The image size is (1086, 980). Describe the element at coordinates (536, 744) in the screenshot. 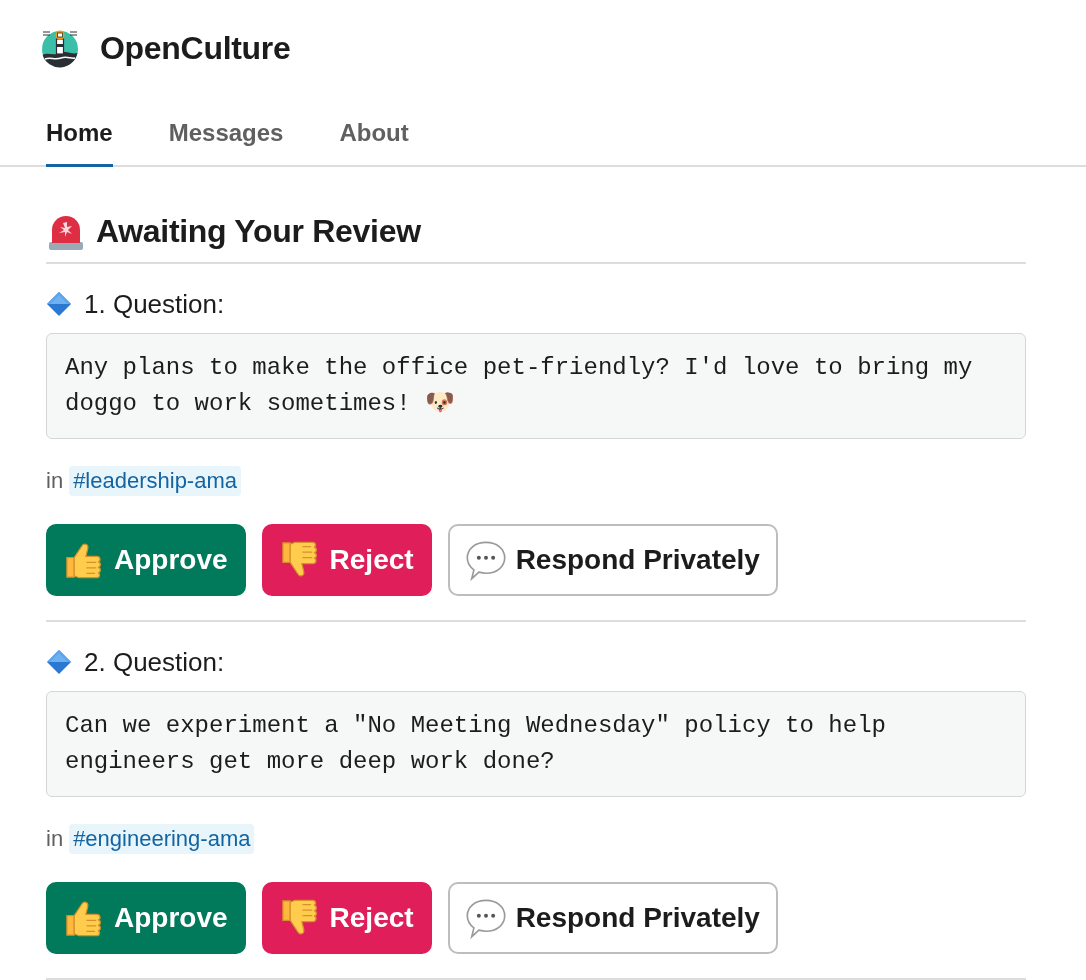

I see `question-quote: Can we experiment a "No Meeting Wednesday" policy to help engineers get more deep work done?` at that location.